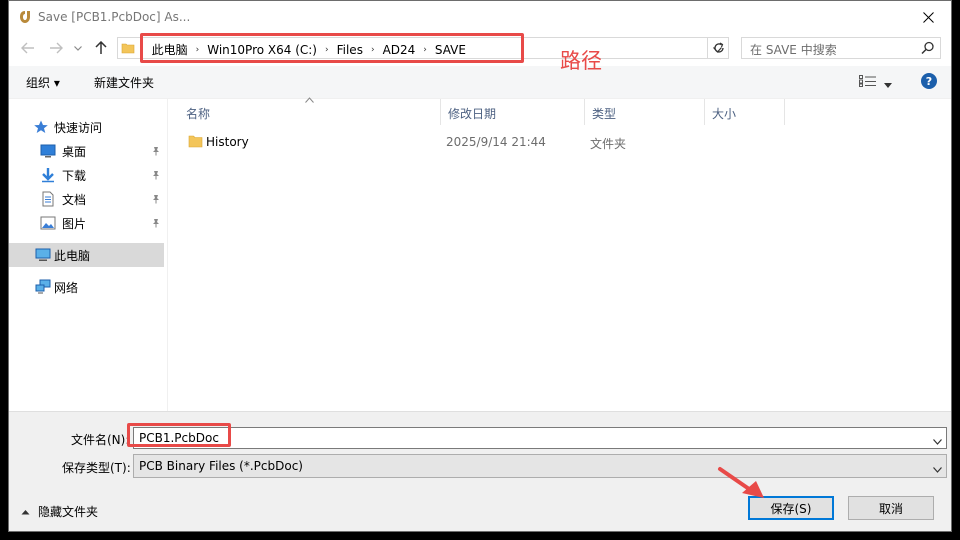 The image size is (960, 540). I want to click on filename-highlight-box, so click(179, 435).